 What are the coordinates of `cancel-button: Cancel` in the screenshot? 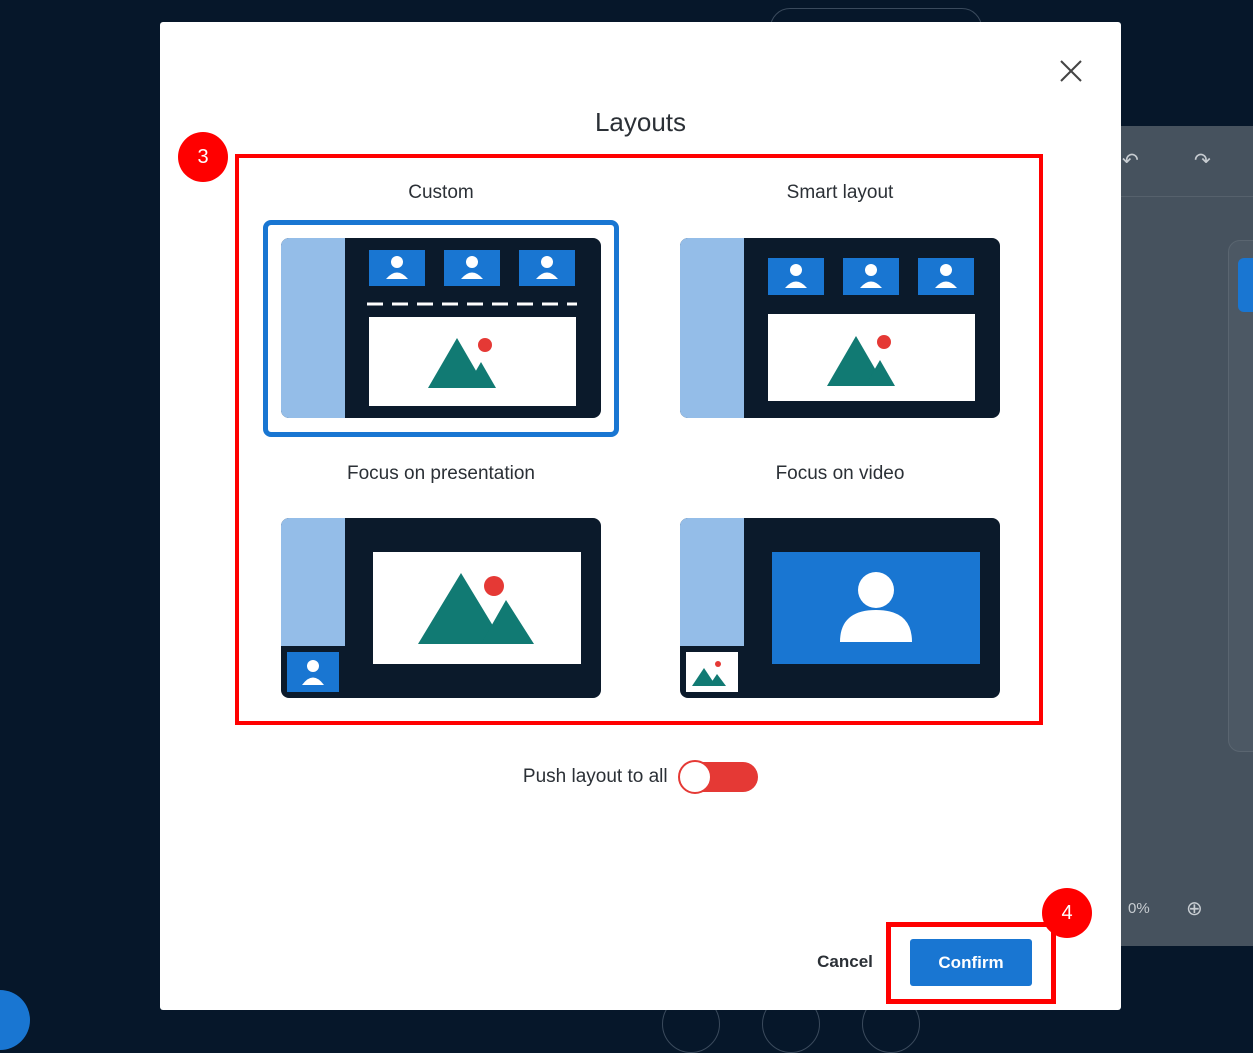 It's located at (845, 962).